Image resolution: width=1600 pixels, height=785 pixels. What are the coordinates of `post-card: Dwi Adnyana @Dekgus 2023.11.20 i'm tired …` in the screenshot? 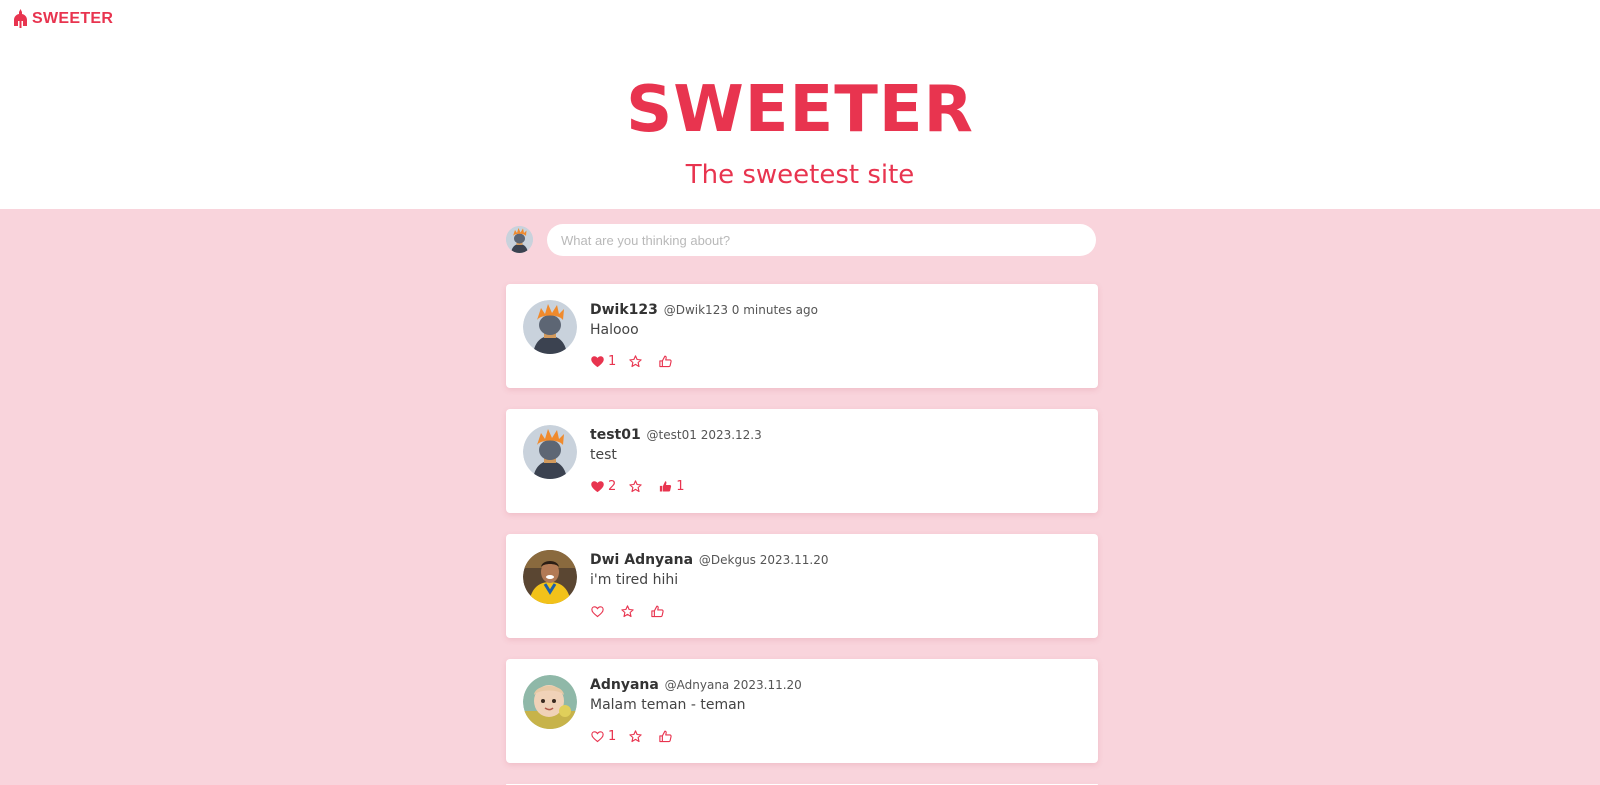 It's located at (802, 586).